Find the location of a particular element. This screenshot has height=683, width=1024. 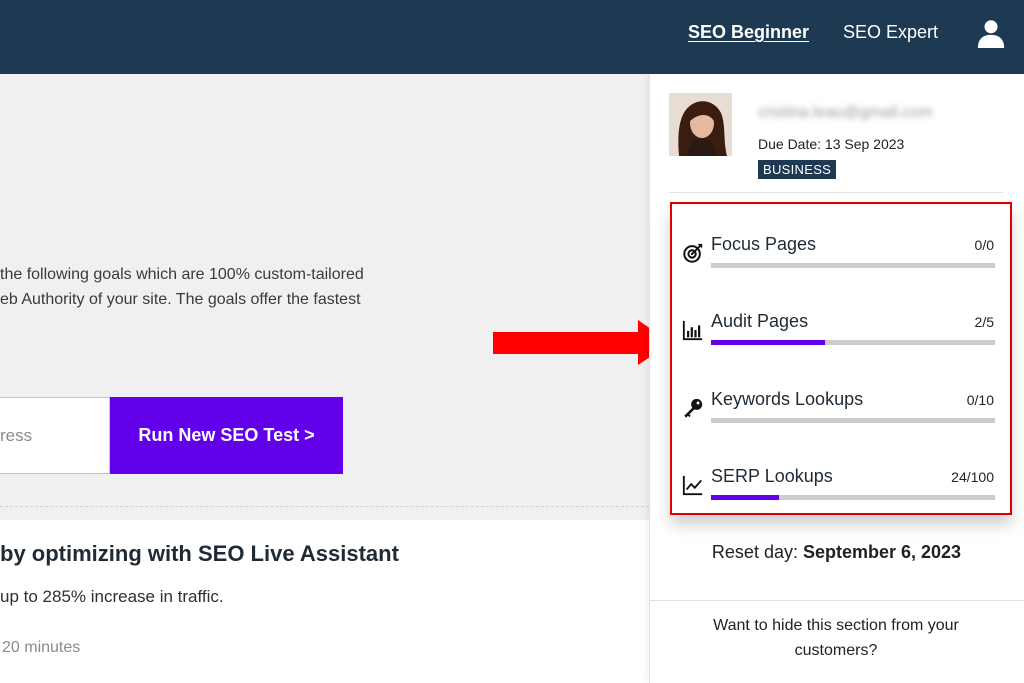

usage-label: Keywords Lookups is located at coordinates (787, 399).